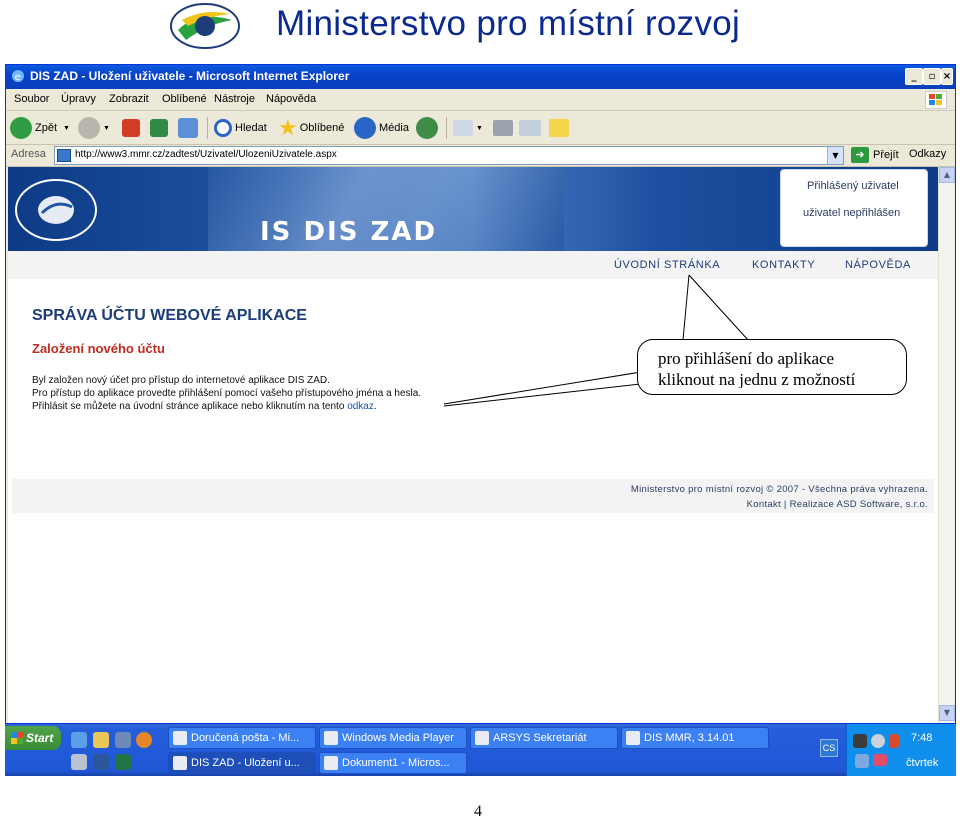 The width and height of the screenshot is (960, 821). What do you see at coordinates (79, 740) in the screenshot?
I see `quicklaunch-ie-icon` at bounding box center [79, 740].